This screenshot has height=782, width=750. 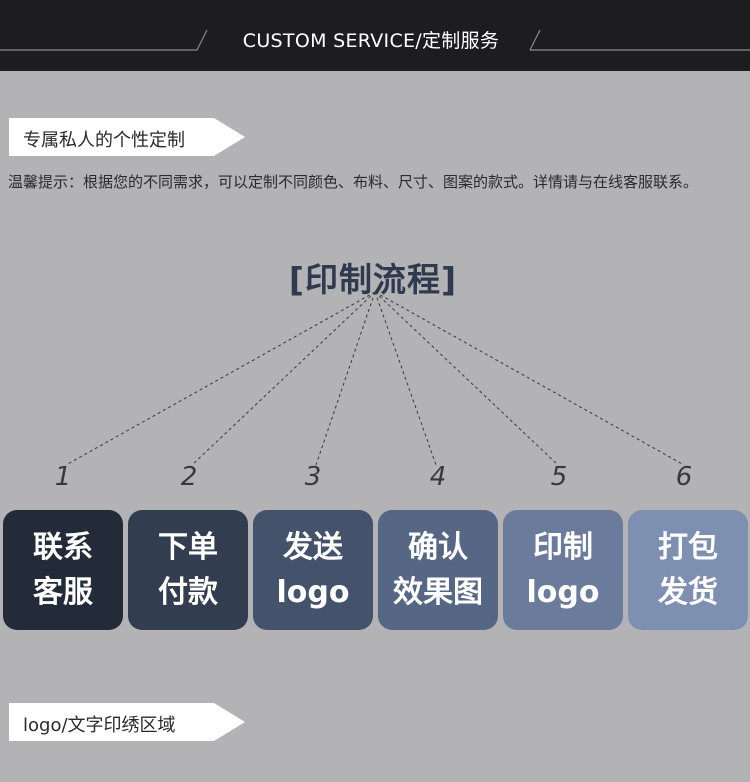 I want to click on step-label: 打包 发货, so click(x=688, y=570).